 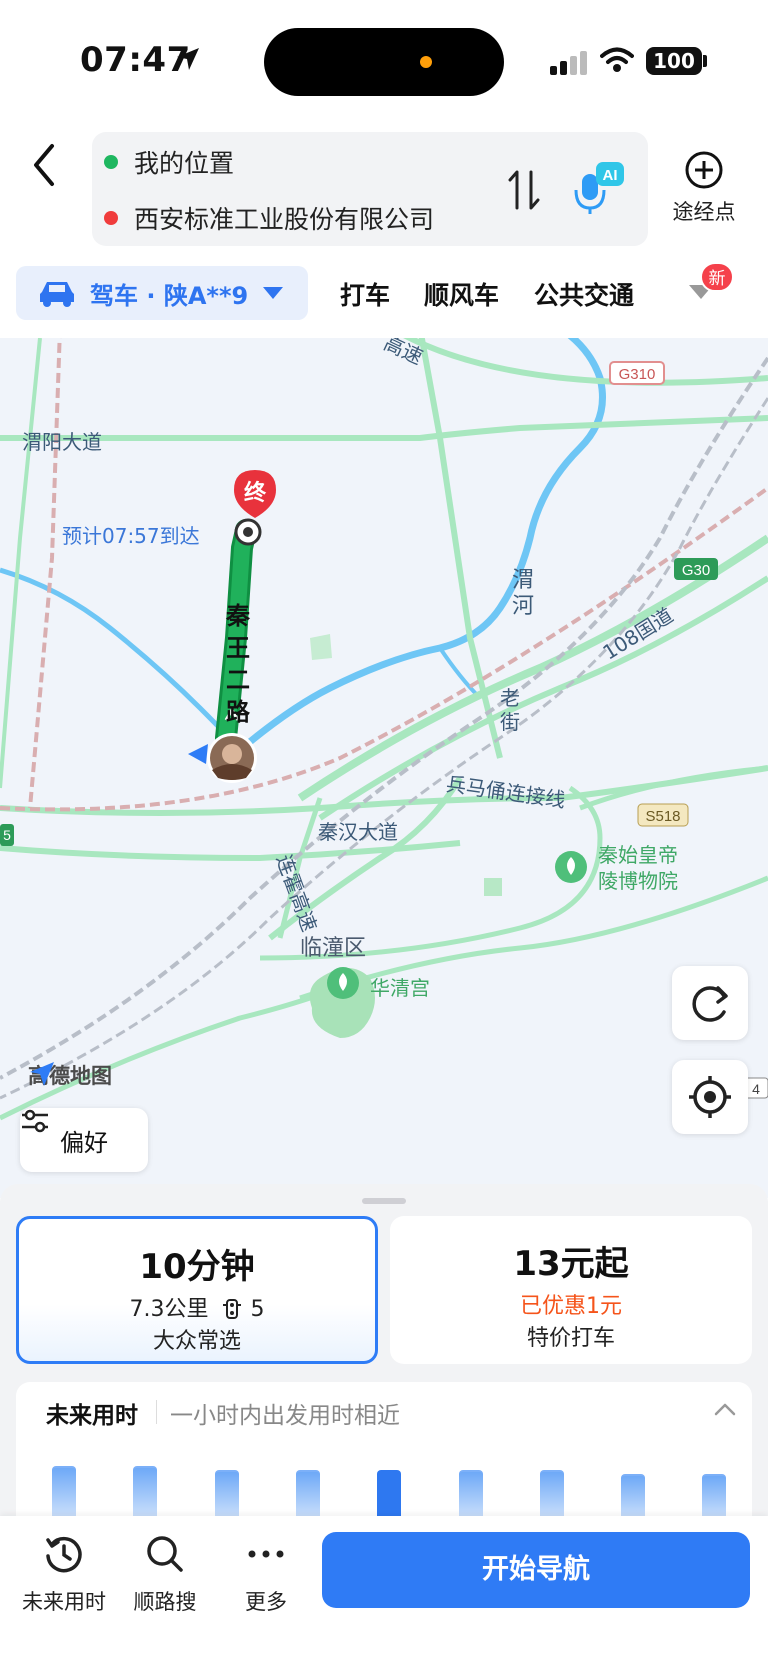 I want to click on map-label-mausoleum: 秦始皇帝陵博物院, so click(x=638, y=868).